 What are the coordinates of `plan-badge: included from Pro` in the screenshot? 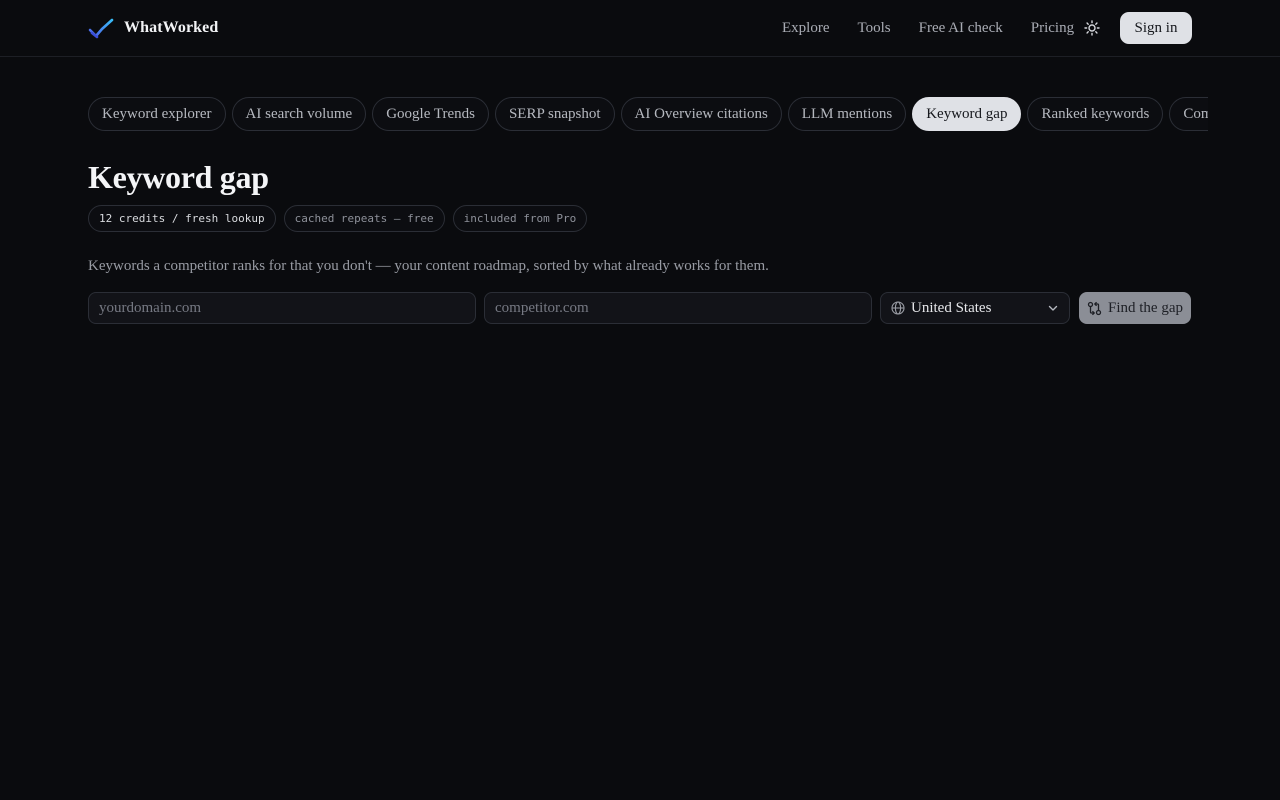 It's located at (520, 218).